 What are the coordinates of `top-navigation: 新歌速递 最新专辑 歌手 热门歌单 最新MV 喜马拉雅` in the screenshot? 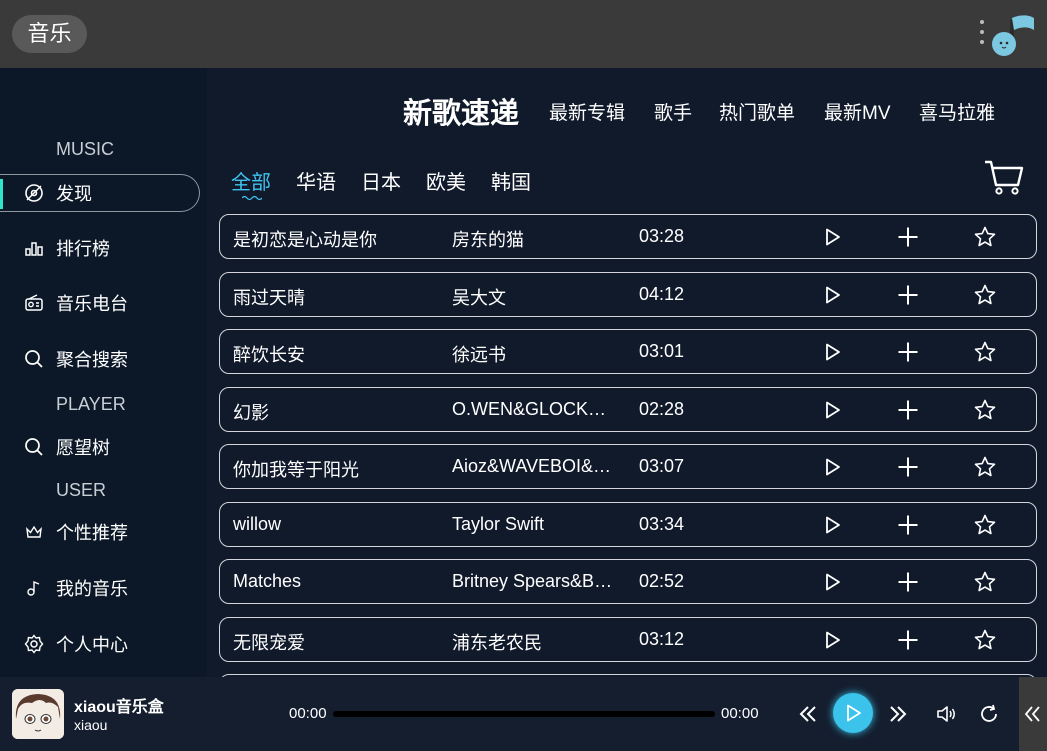 It's located at (627, 110).